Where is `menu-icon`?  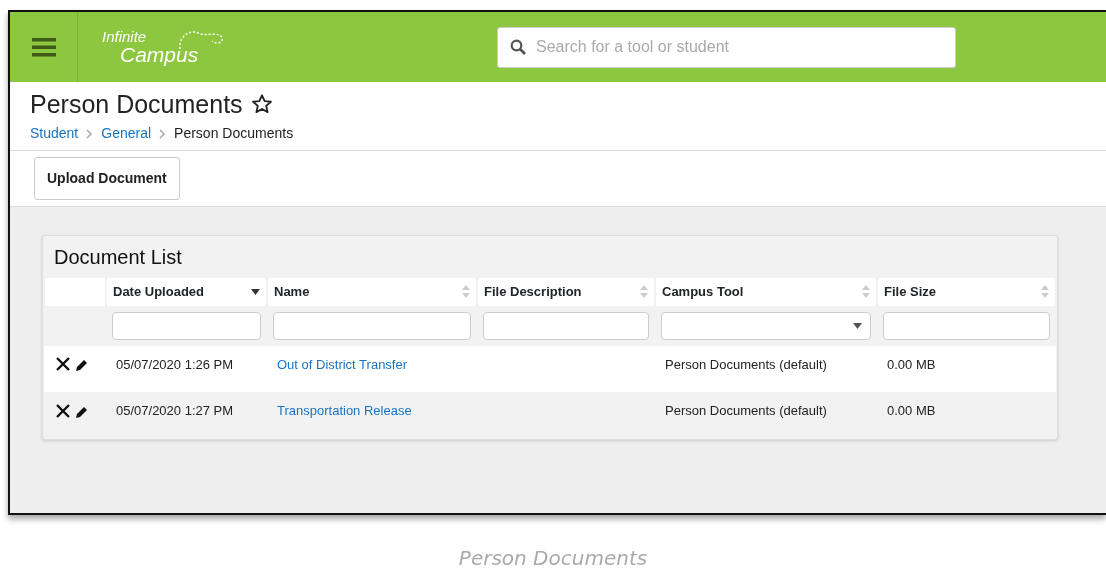 menu-icon is located at coordinates (43, 47).